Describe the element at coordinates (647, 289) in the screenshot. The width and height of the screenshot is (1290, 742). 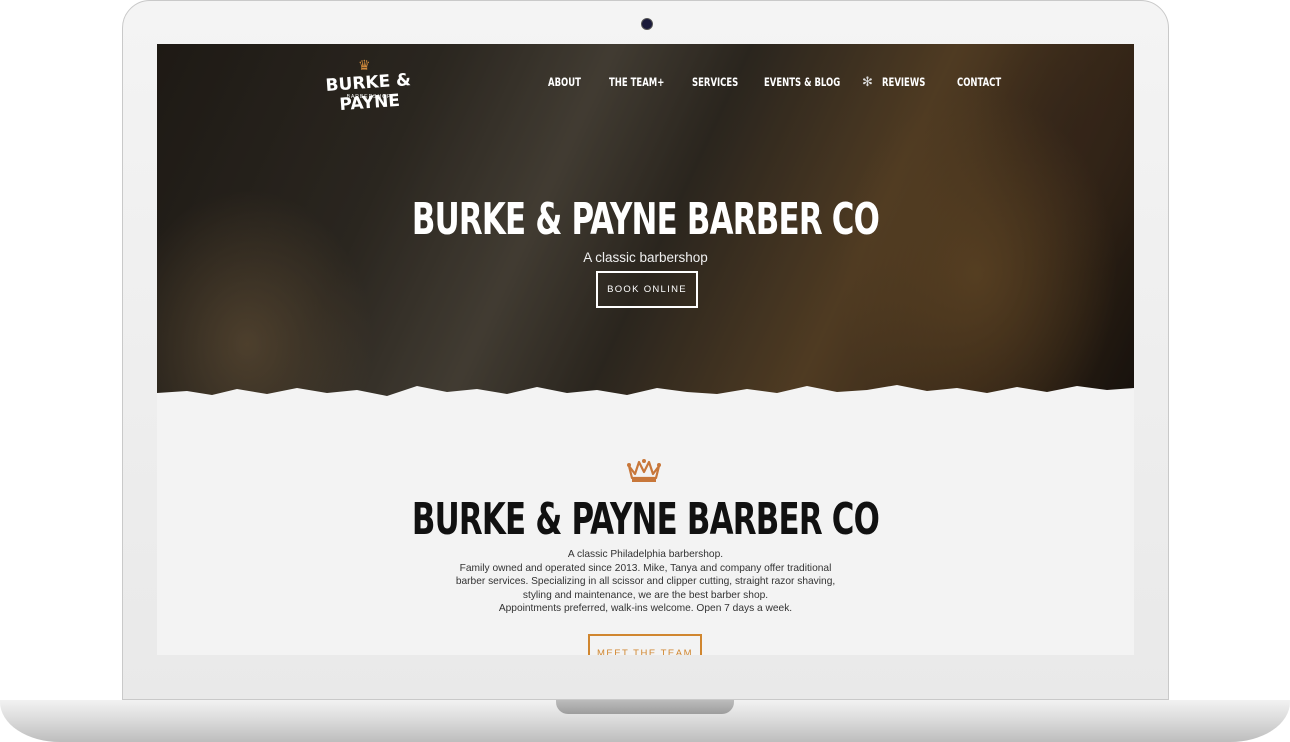
I see `book-online-button: BOOK ONLINE` at that location.